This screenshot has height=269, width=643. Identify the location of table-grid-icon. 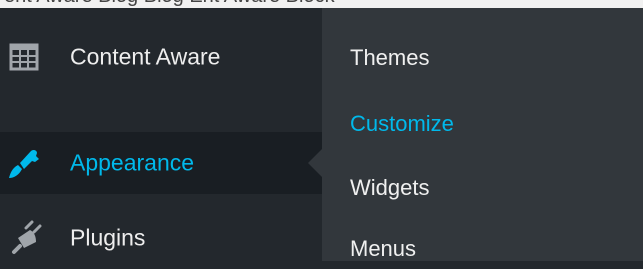
(24, 57).